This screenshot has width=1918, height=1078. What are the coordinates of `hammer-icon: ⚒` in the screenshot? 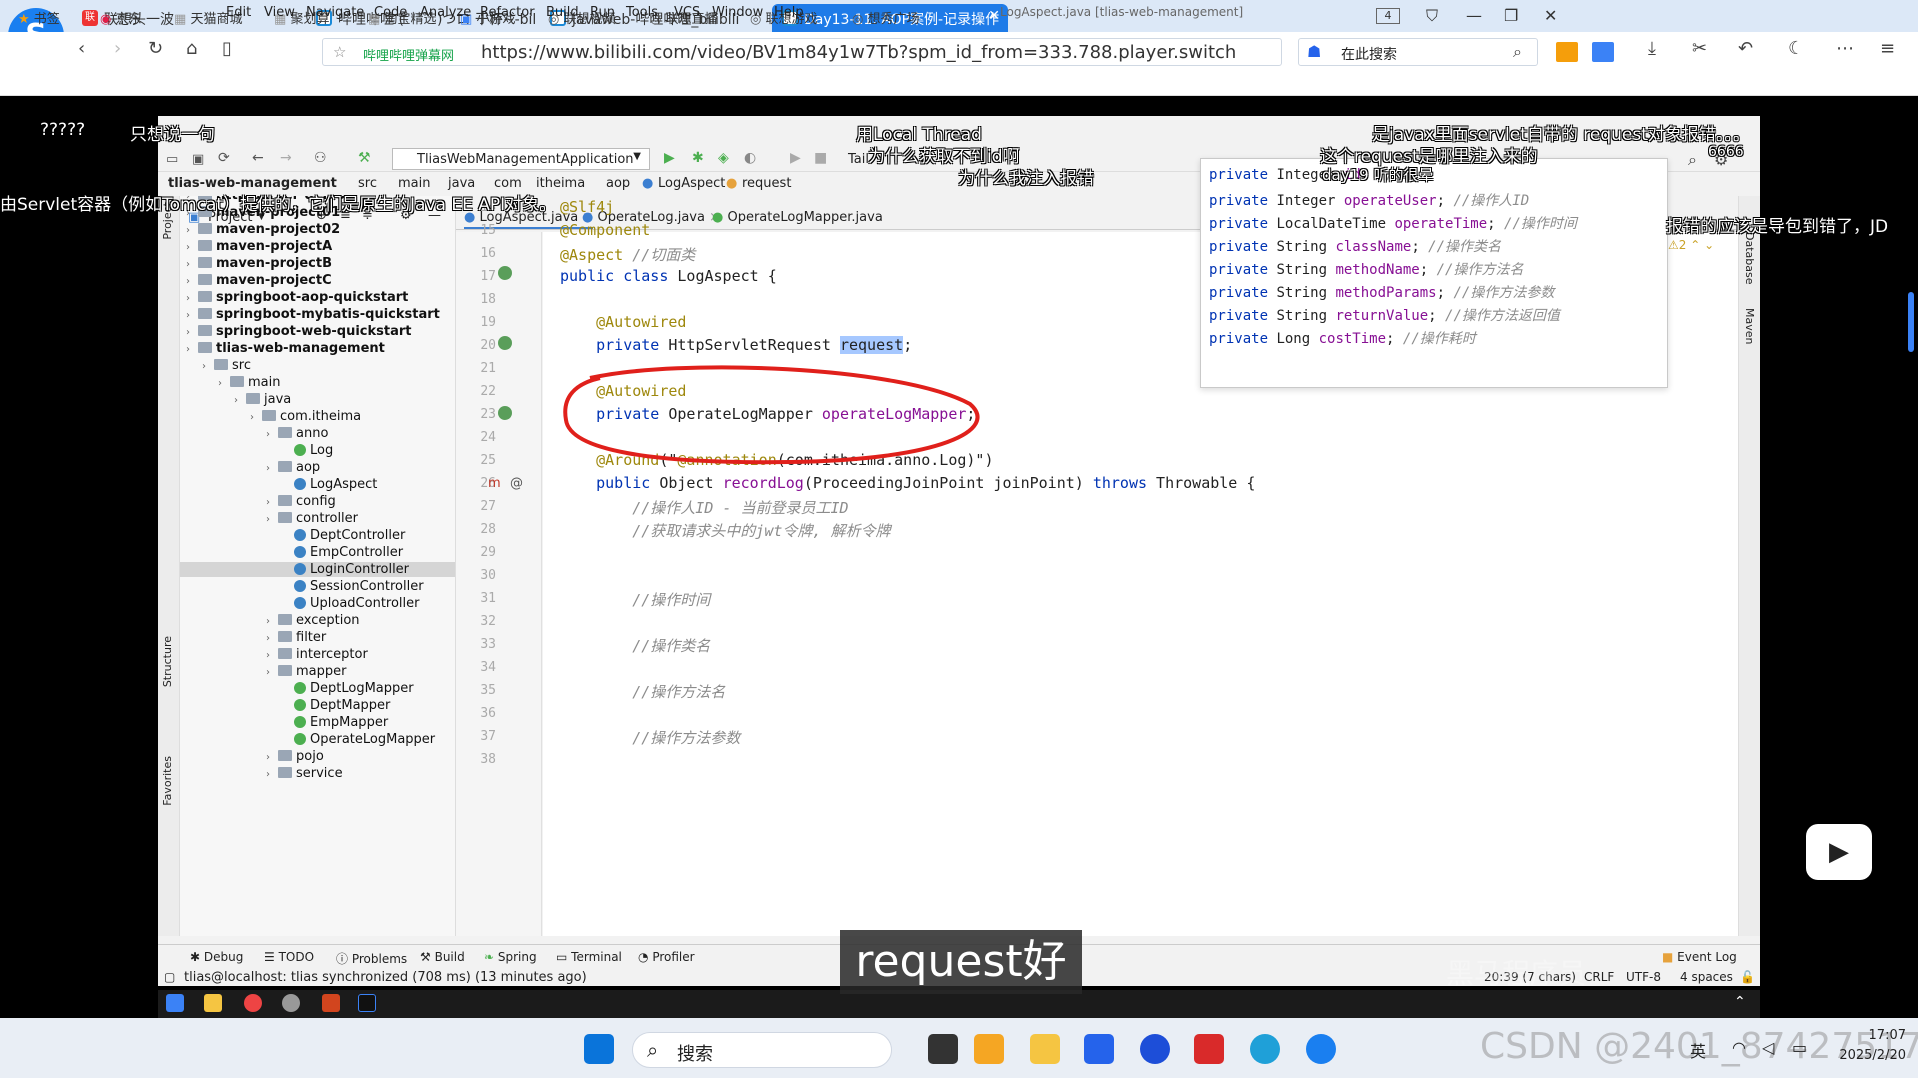 It's located at (364, 158).